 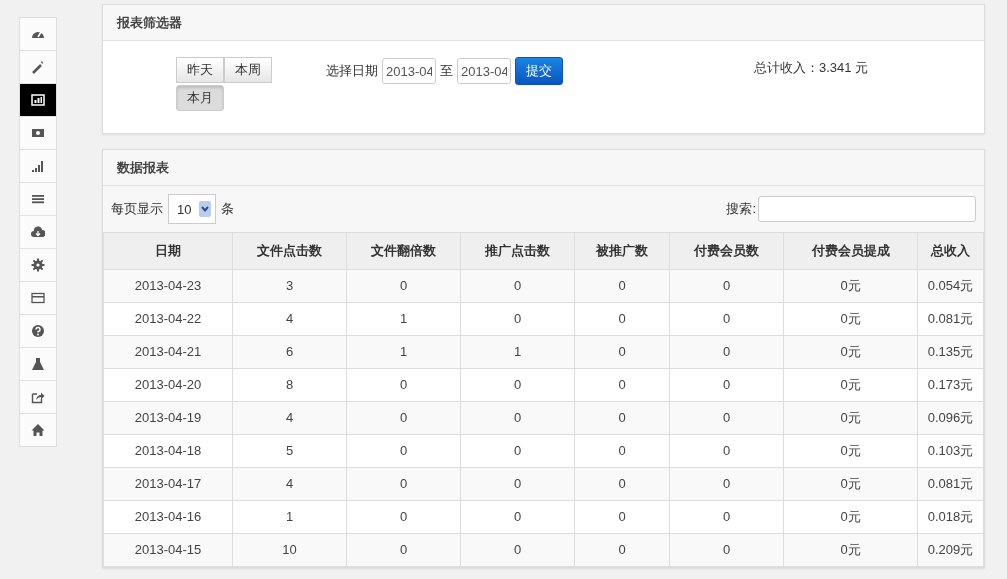 I want to click on table-cell: 6, so click(x=289, y=352).